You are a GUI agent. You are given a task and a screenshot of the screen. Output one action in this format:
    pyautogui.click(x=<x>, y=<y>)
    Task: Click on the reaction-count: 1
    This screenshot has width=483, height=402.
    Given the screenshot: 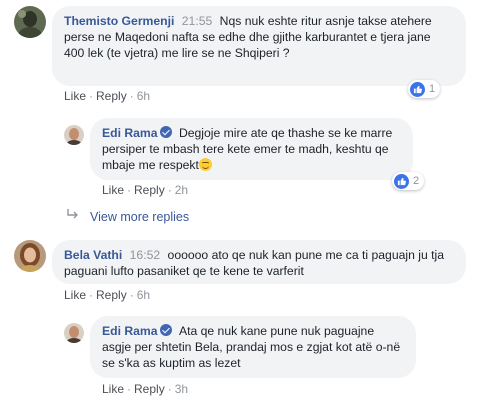 What is the action you would take?
    pyautogui.click(x=424, y=89)
    